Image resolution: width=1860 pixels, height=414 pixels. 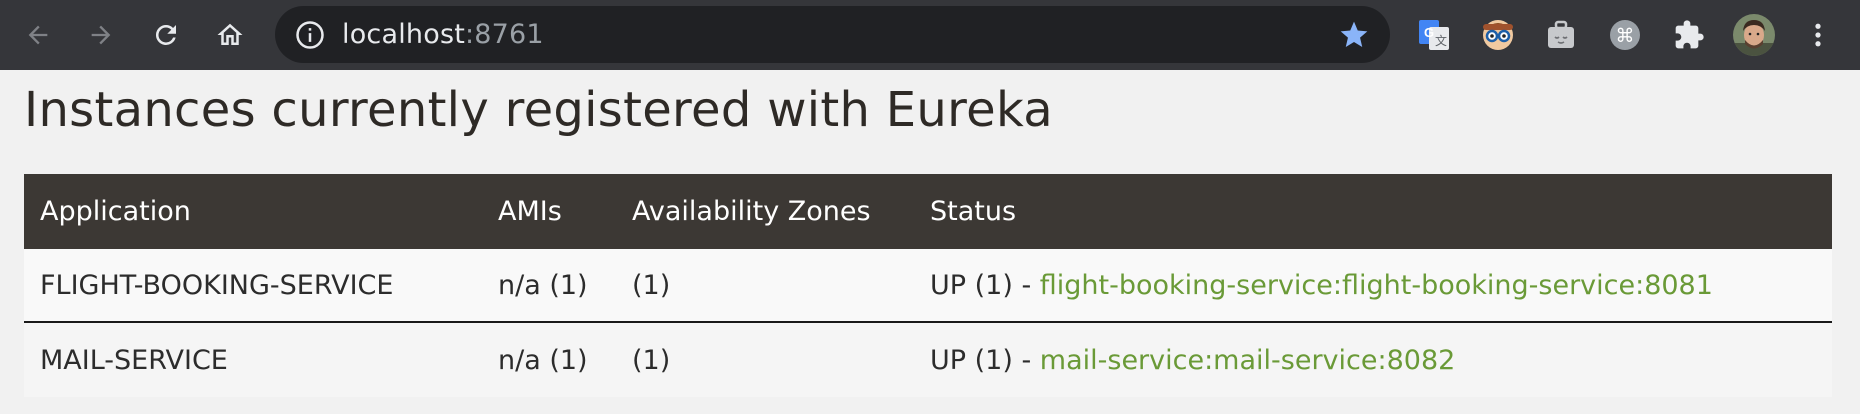 I want to click on arrow-left-icon, so click(x=38, y=35).